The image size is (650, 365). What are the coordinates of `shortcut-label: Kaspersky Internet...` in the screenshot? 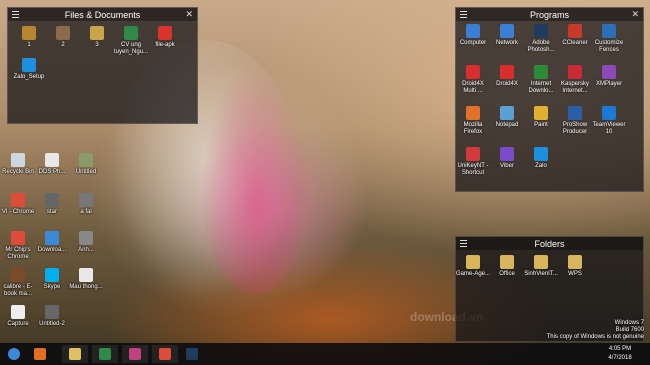 It's located at (574, 87).